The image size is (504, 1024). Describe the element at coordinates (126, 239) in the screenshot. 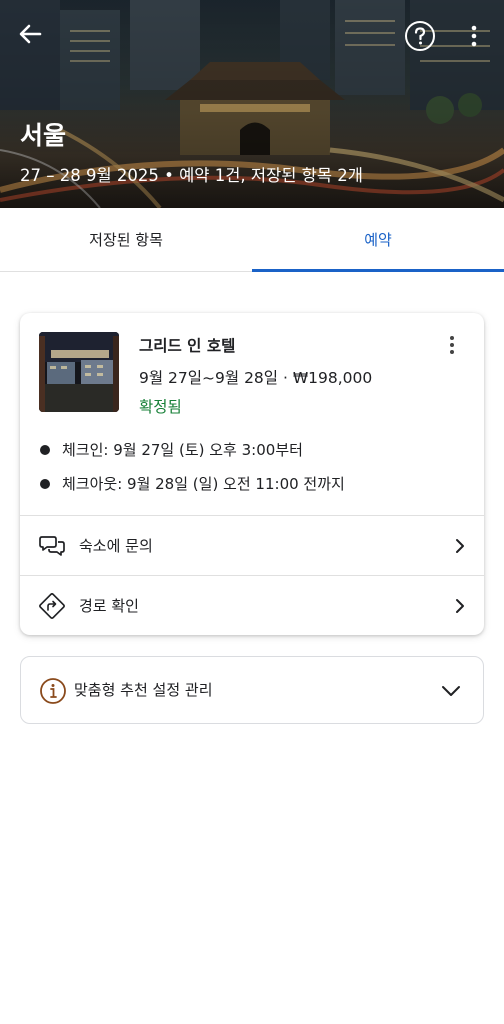

I see `tab-saved: 저장된 항목` at that location.